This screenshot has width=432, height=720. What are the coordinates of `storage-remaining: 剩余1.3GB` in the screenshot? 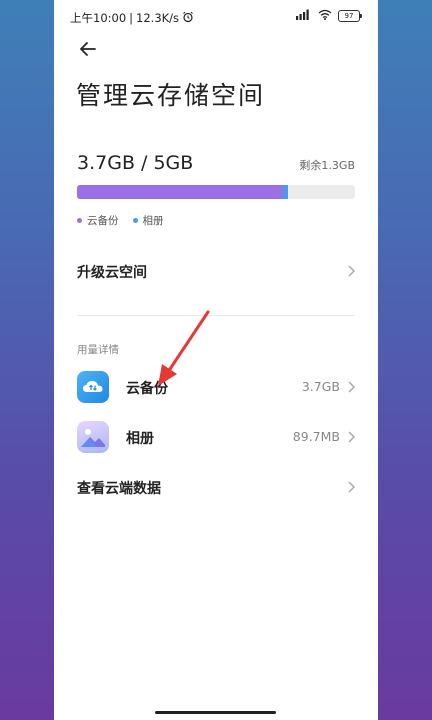 It's located at (327, 165).